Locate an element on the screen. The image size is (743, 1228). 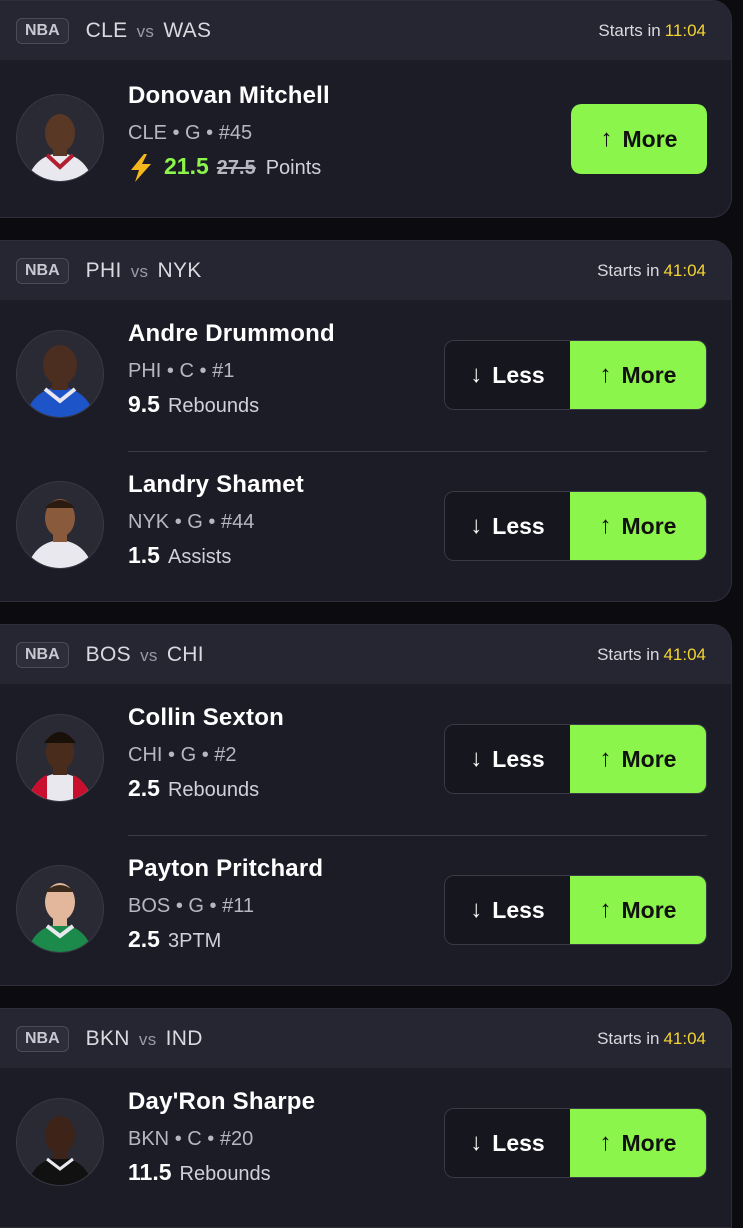
original-line: 27.5 is located at coordinates (236, 168).